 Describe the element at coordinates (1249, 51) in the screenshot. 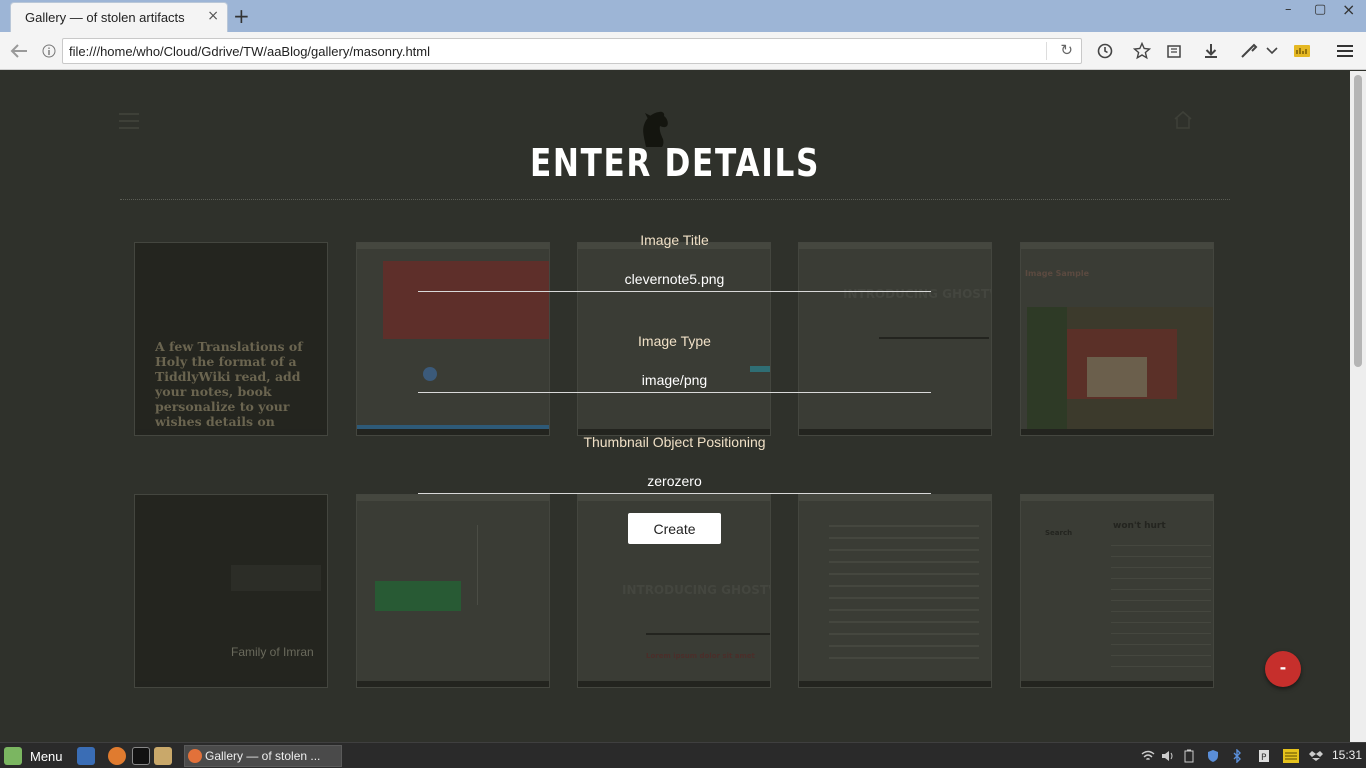

I see `tools-icon` at that location.